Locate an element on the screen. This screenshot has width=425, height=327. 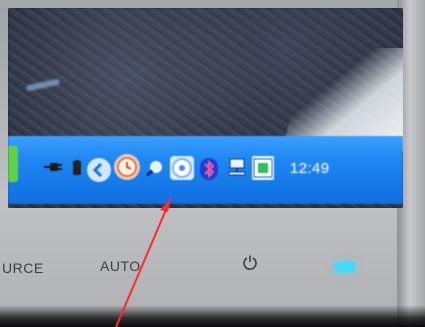
annotation-overlay is located at coordinates (143, 262).